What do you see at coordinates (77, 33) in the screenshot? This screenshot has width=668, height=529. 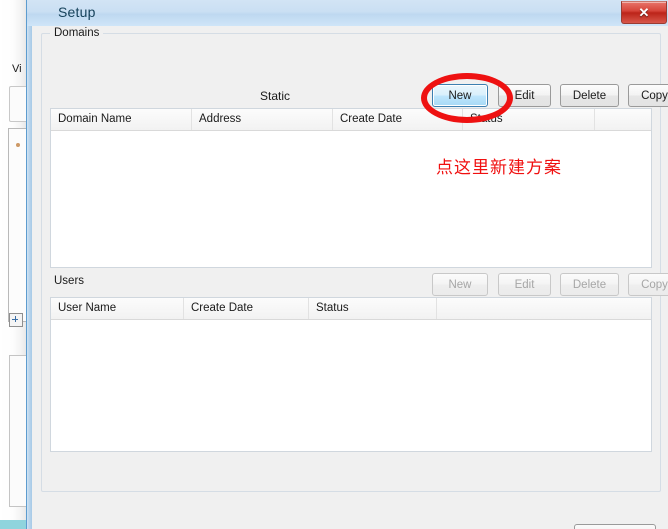 I see `domains-groupbox-label: Domains` at bounding box center [77, 33].